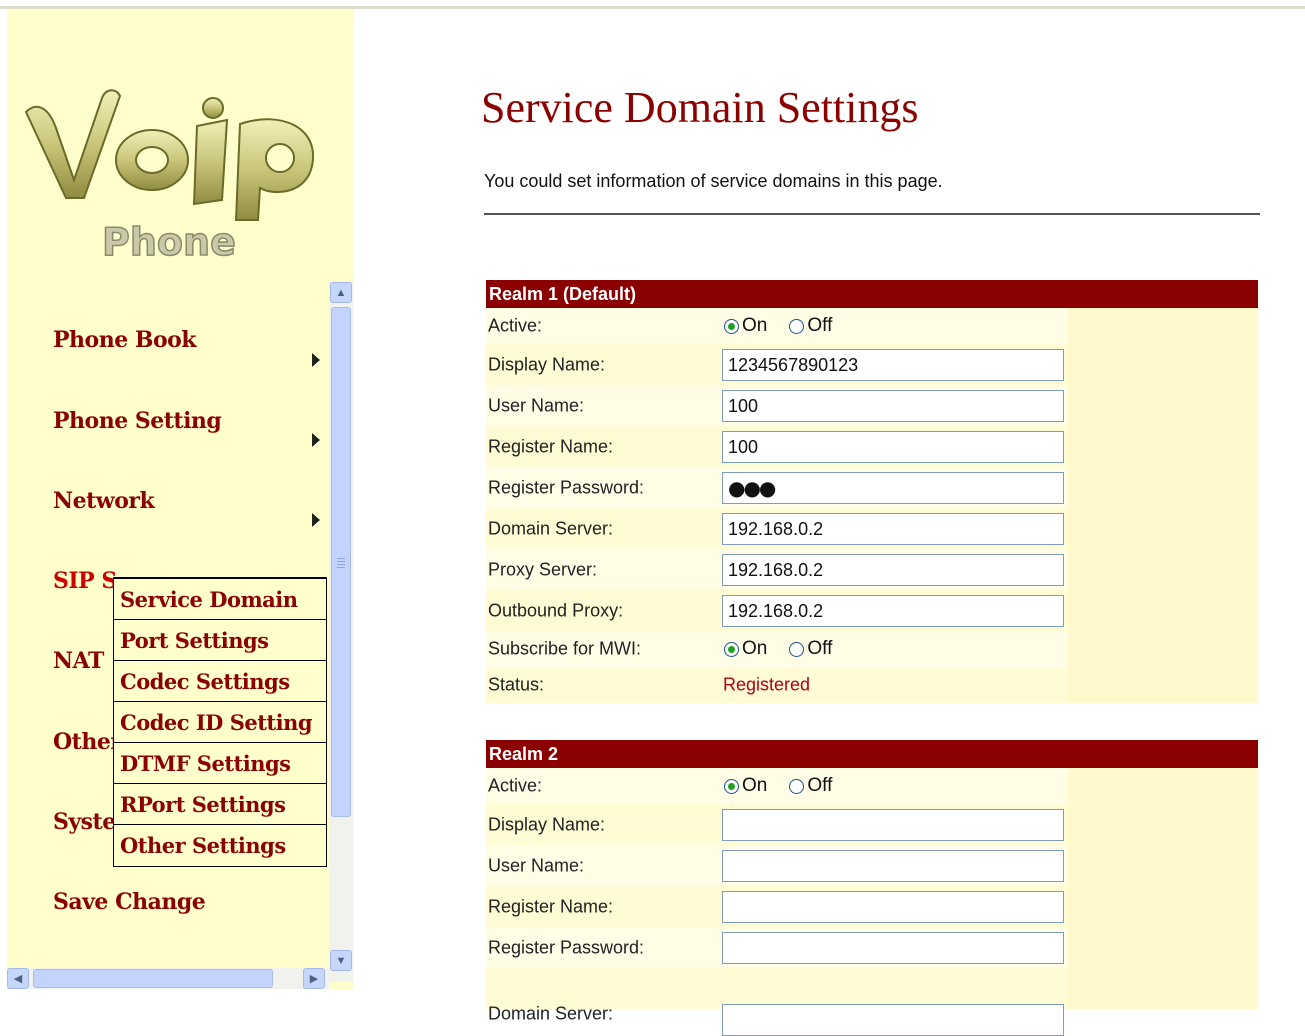 The height and width of the screenshot is (1036, 1305). I want to click on realm-2-display-name-row: Display Name:, so click(872, 824).